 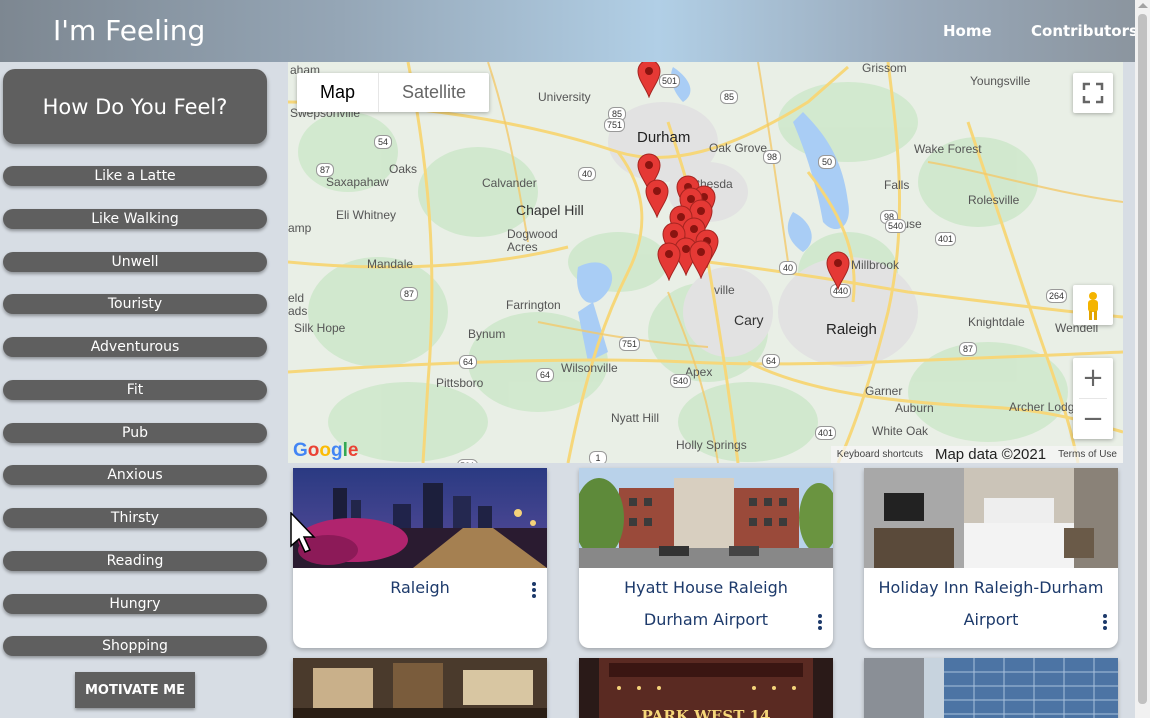 What do you see at coordinates (564, 97) in the screenshot?
I see `map-label-university: University` at bounding box center [564, 97].